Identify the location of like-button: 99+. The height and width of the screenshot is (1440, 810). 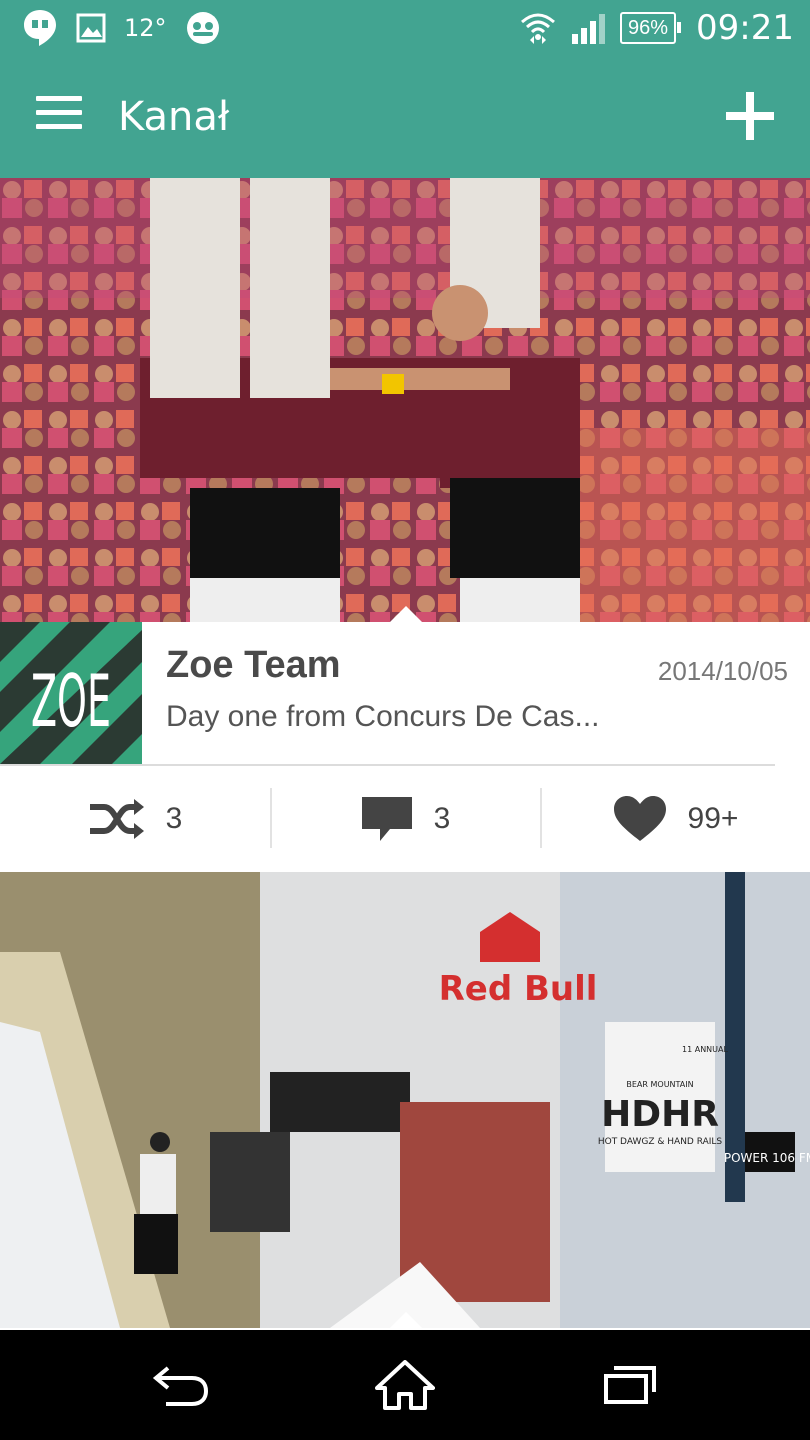
(675, 819).